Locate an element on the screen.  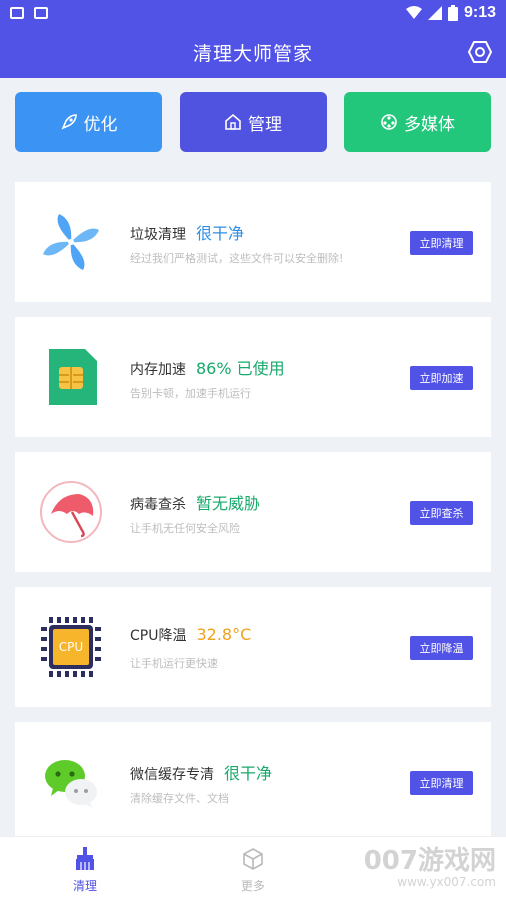
optimize-label: 优化 is located at coordinates (100, 124).